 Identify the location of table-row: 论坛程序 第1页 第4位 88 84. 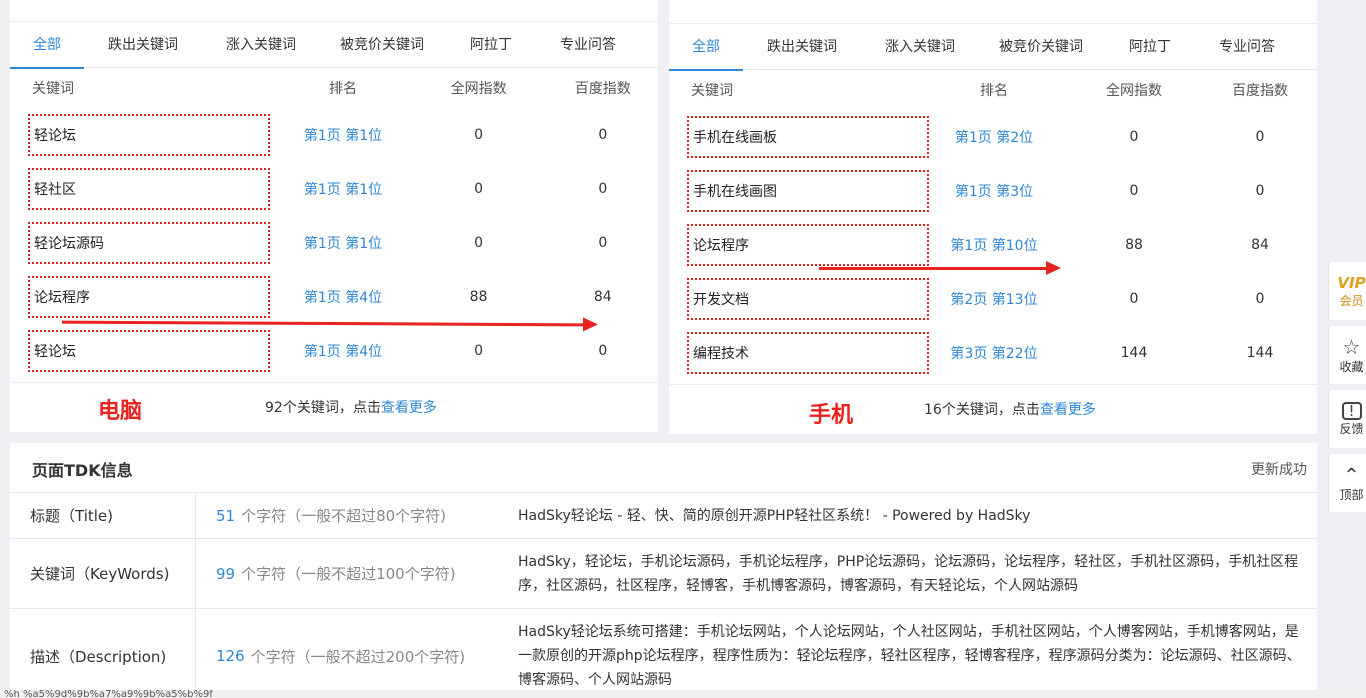
(334, 297).